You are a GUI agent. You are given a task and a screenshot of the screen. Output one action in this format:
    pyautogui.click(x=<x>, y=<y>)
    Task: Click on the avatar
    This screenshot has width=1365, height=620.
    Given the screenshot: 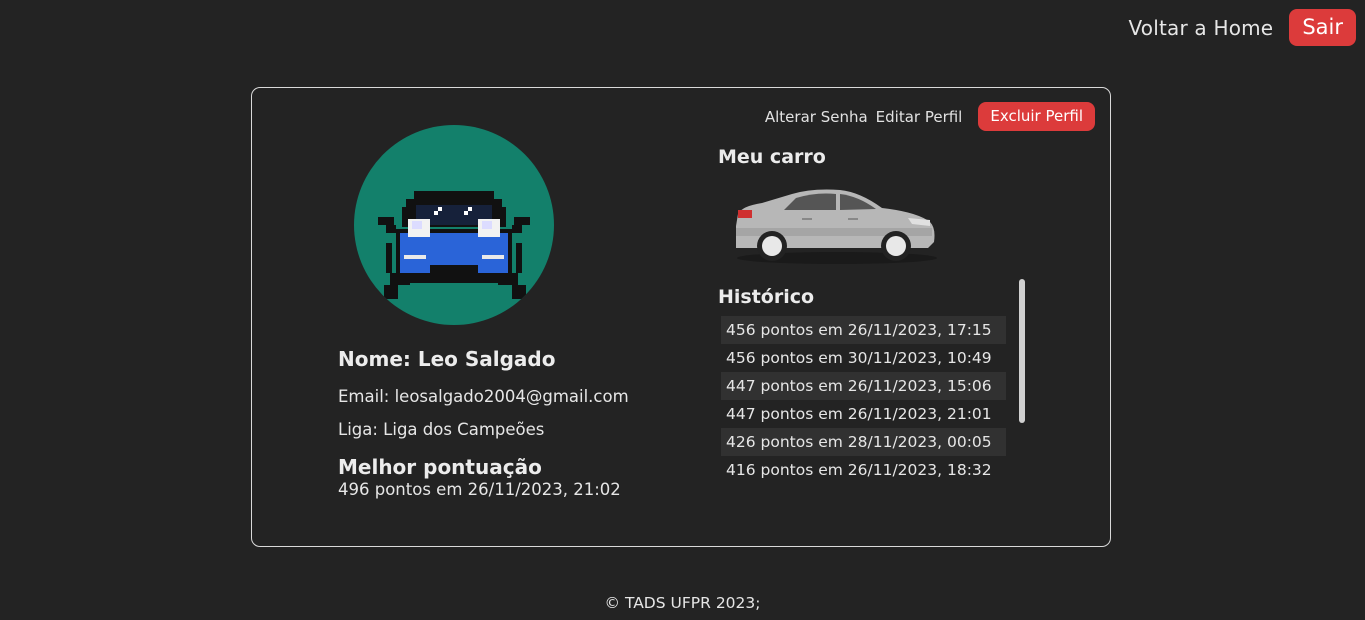 What is the action you would take?
    pyautogui.click(x=454, y=225)
    